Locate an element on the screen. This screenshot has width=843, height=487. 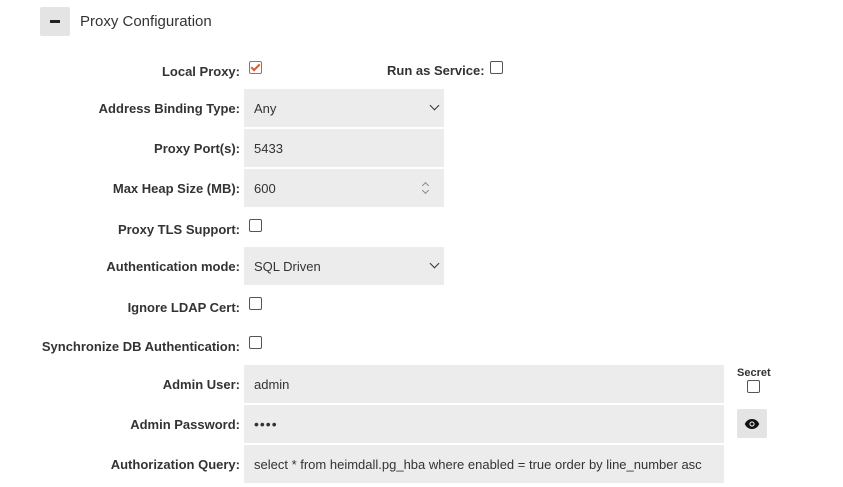
address-binding-label: Address Binding Type: is located at coordinates (169, 108).